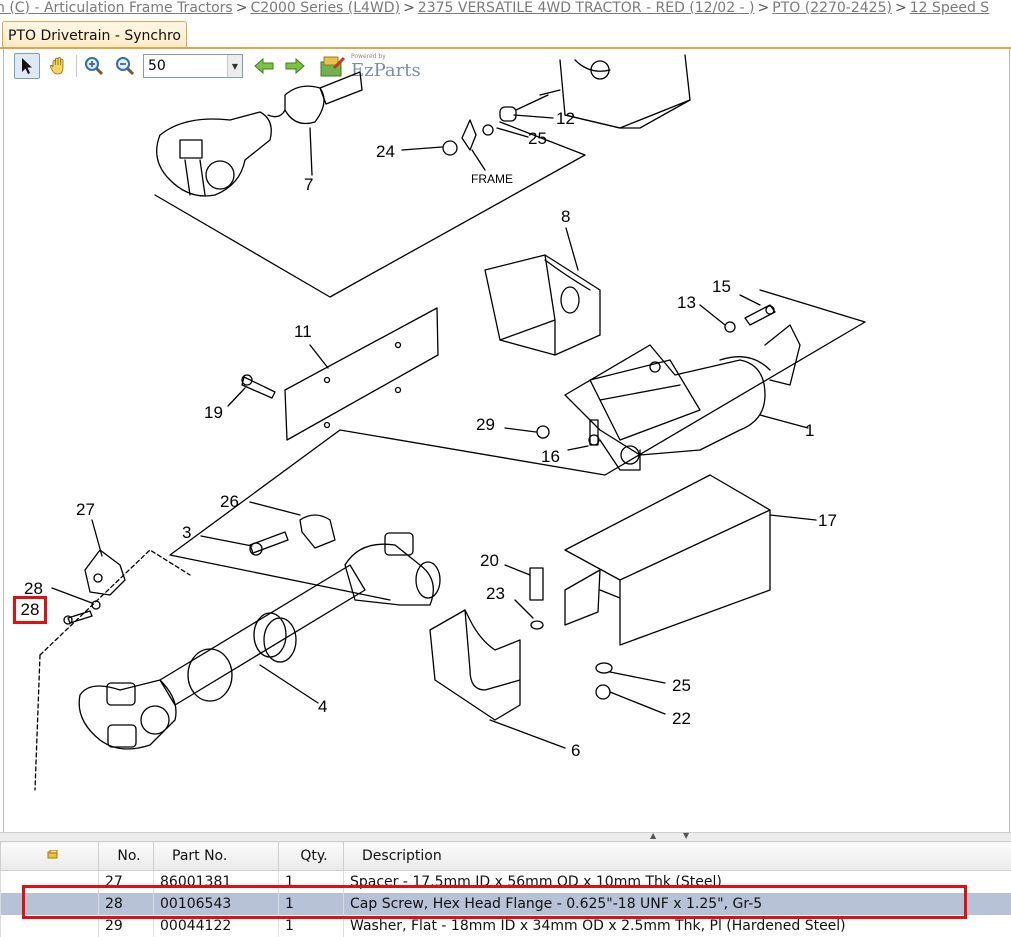  What do you see at coordinates (537, 625) in the screenshot?
I see `part-22-washer` at bounding box center [537, 625].